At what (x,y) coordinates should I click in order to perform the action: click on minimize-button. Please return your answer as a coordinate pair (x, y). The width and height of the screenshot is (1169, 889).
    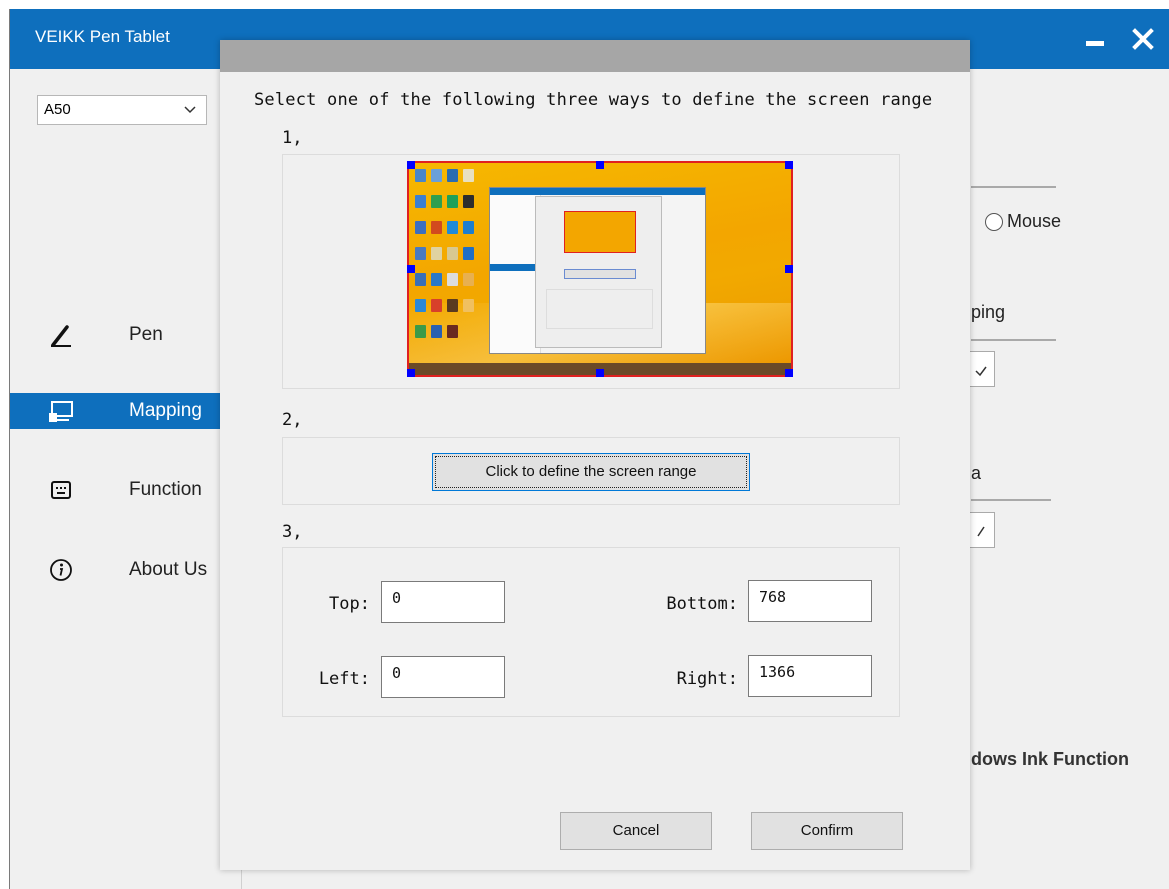
    Looking at the image, I should click on (1095, 39).